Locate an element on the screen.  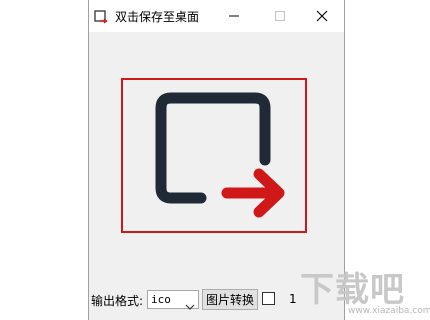
chevron-down-icon is located at coordinates (190, 305).